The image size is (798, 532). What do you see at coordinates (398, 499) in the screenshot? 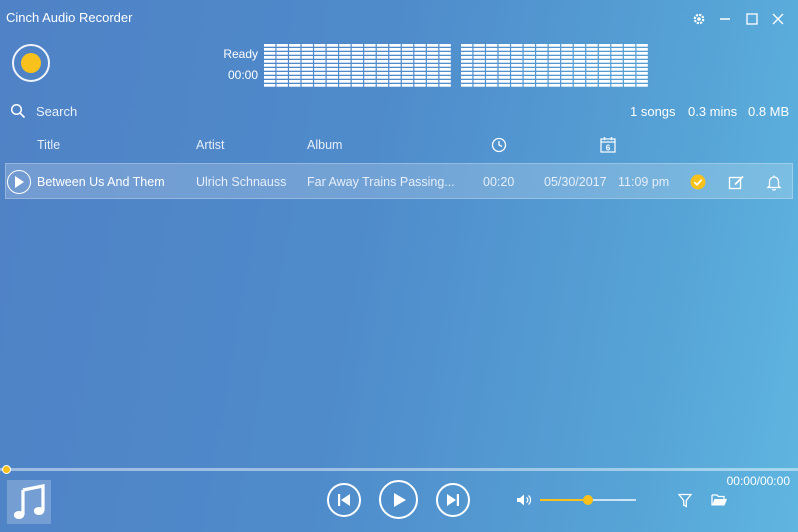
I see `play-button` at bounding box center [398, 499].